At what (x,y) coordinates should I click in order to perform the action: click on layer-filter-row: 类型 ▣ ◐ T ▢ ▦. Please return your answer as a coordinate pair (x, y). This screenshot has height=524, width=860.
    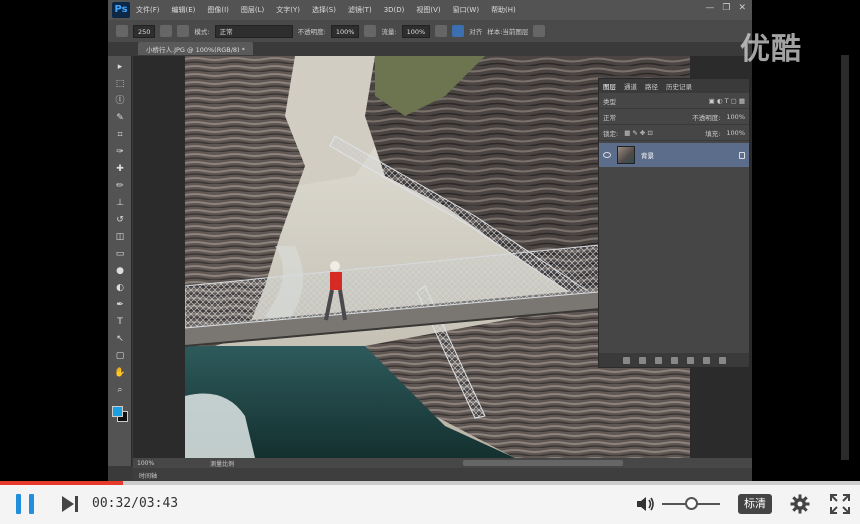
    Looking at the image, I should click on (674, 101).